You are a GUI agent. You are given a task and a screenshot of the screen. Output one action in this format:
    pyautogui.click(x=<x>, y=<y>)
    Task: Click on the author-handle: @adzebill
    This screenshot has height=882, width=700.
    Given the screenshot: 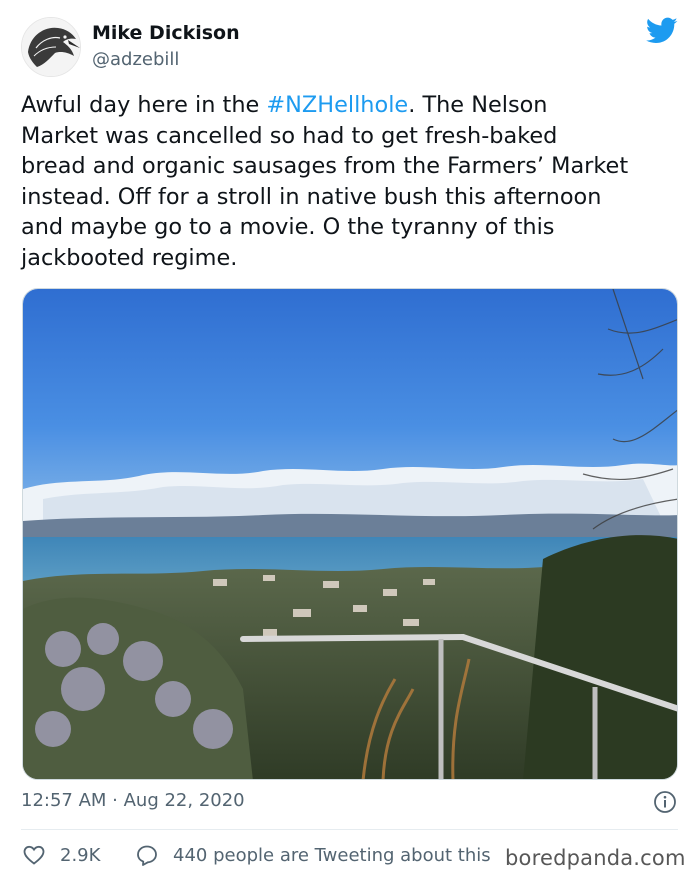 What is the action you would take?
    pyautogui.click(x=135, y=59)
    